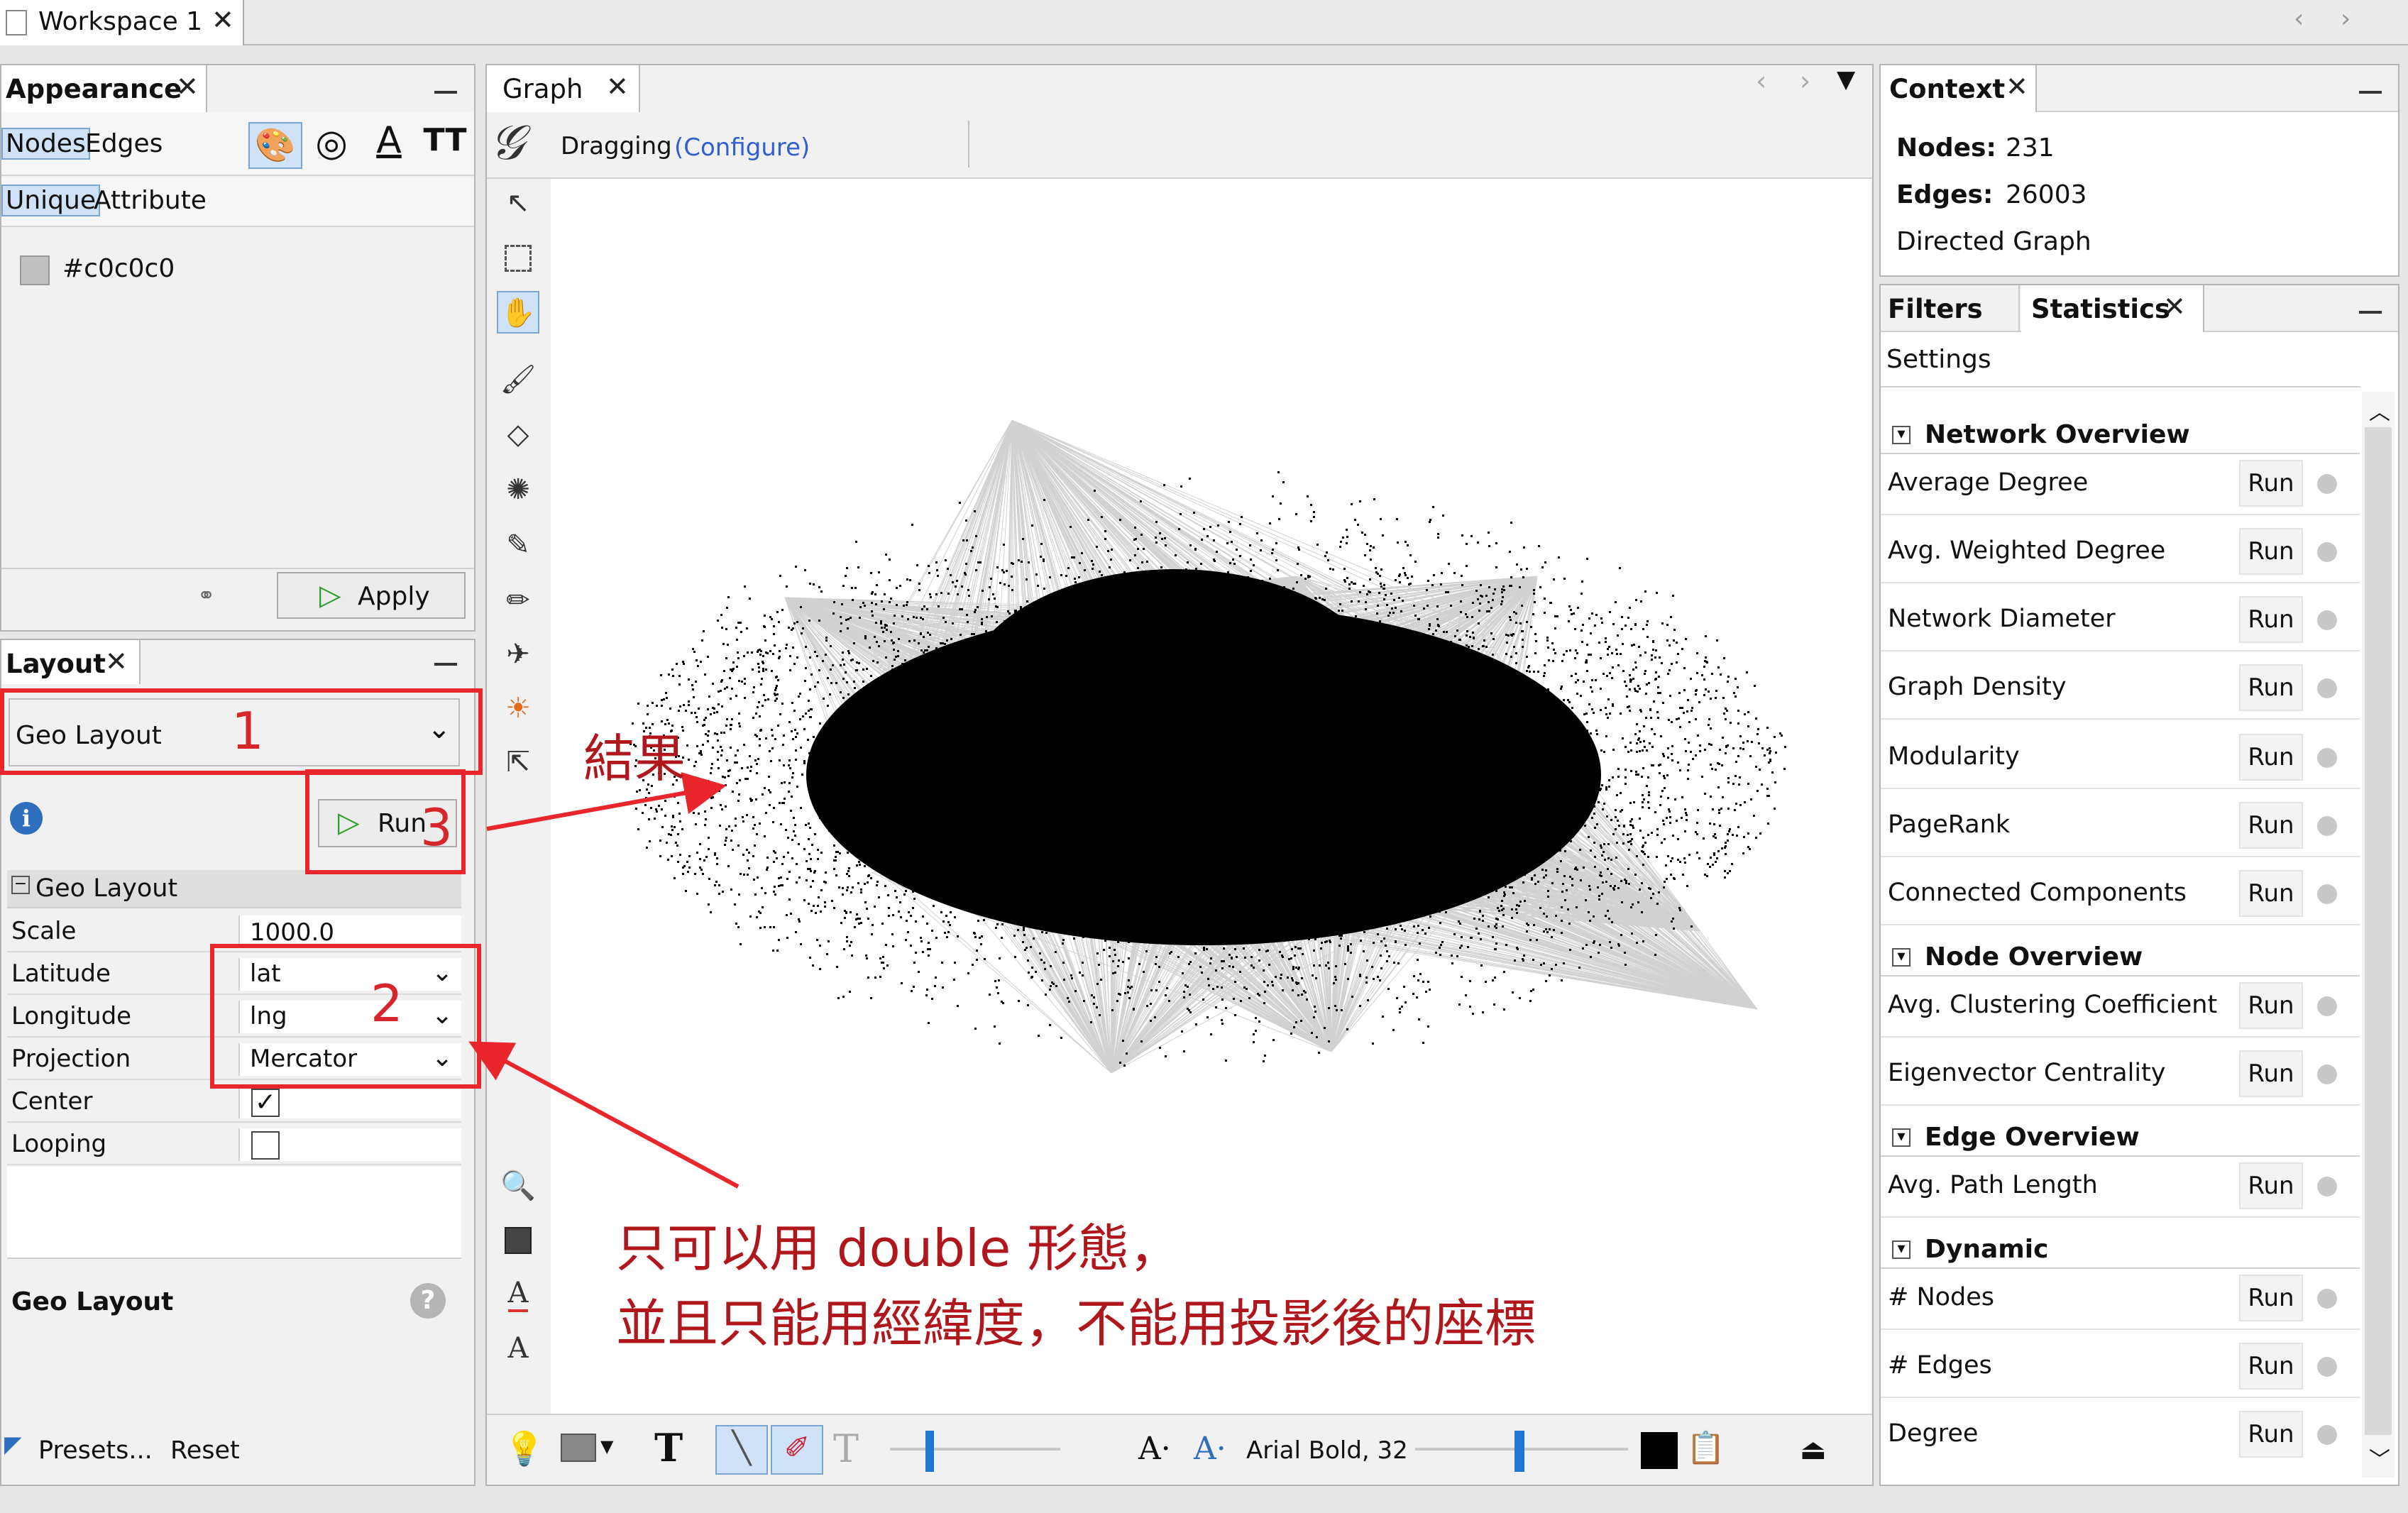  Describe the element at coordinates (634, 758) in the screenshot. I see `result-label: 結果` at that location.